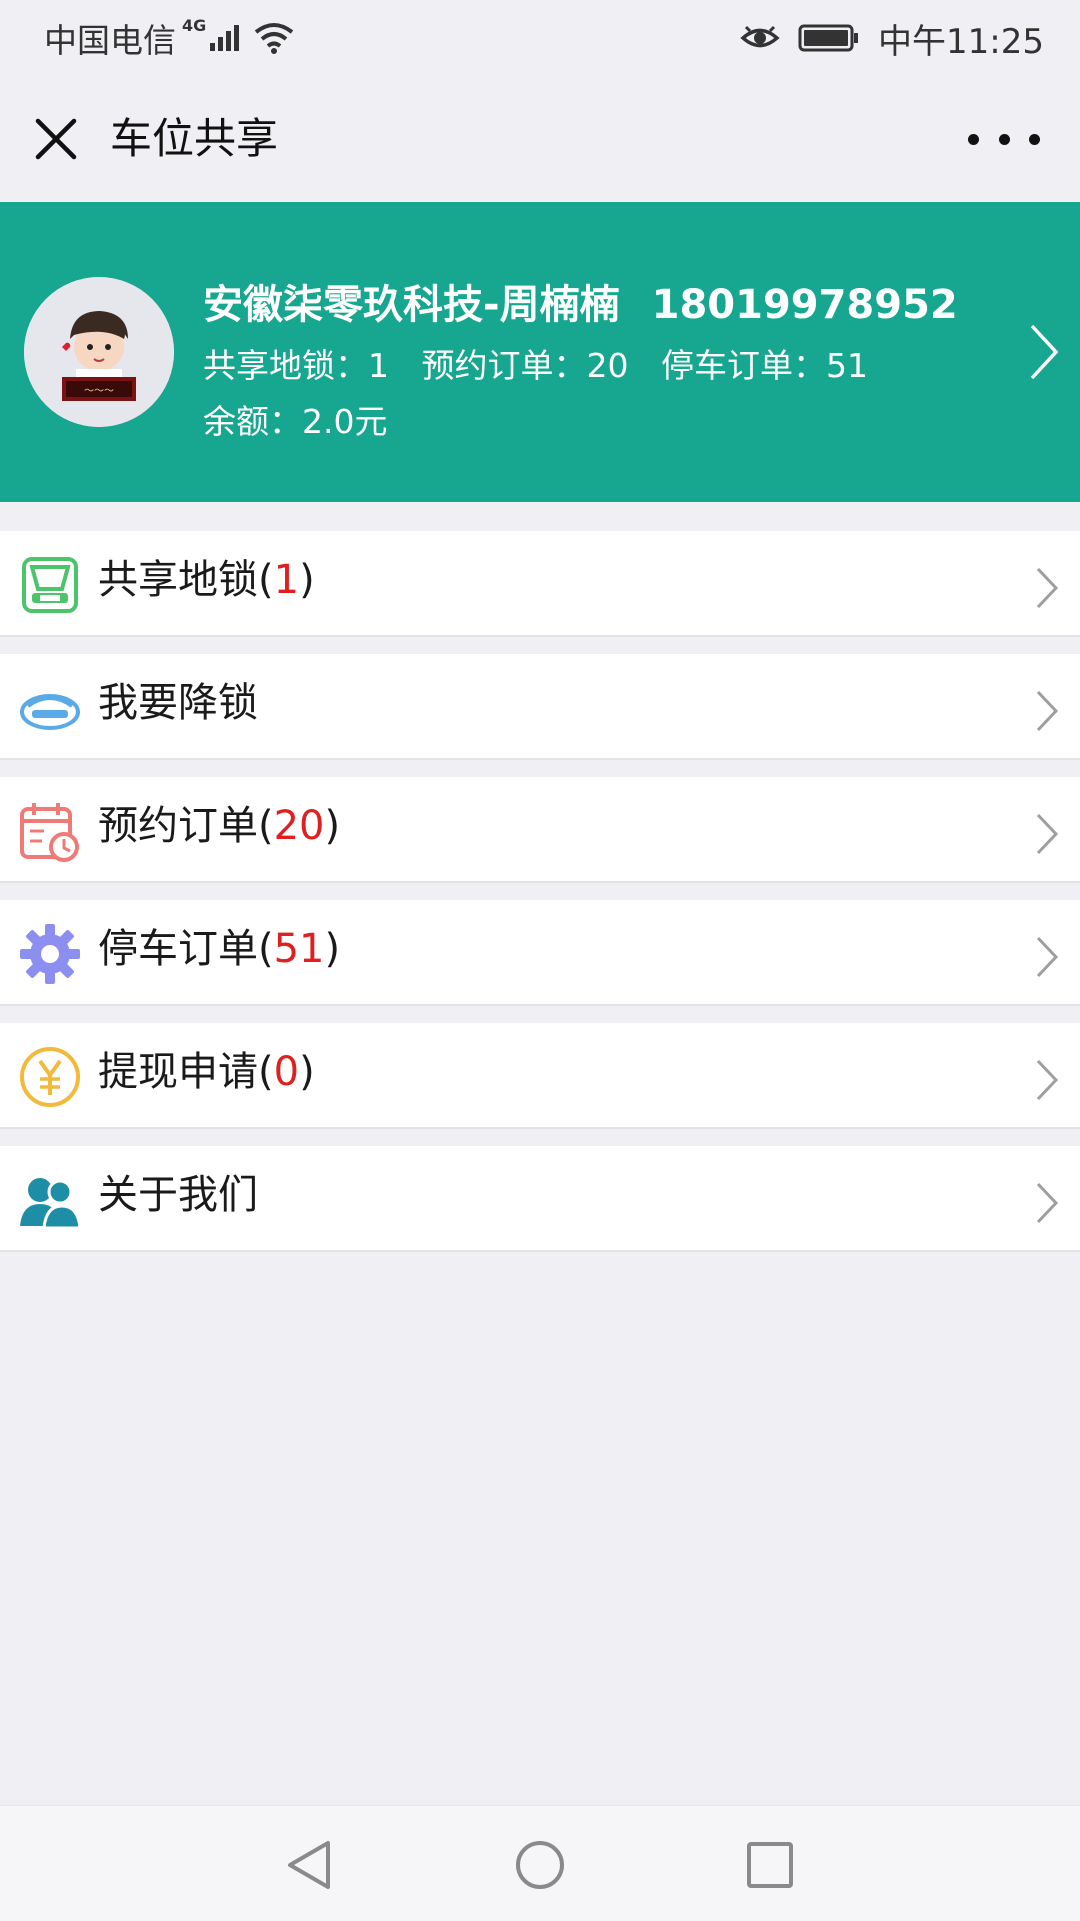  What do you see at coordinates (286, 1072) in the screenshot?
I see `menu-item-count: 0` at bounding box center [286, 1072].